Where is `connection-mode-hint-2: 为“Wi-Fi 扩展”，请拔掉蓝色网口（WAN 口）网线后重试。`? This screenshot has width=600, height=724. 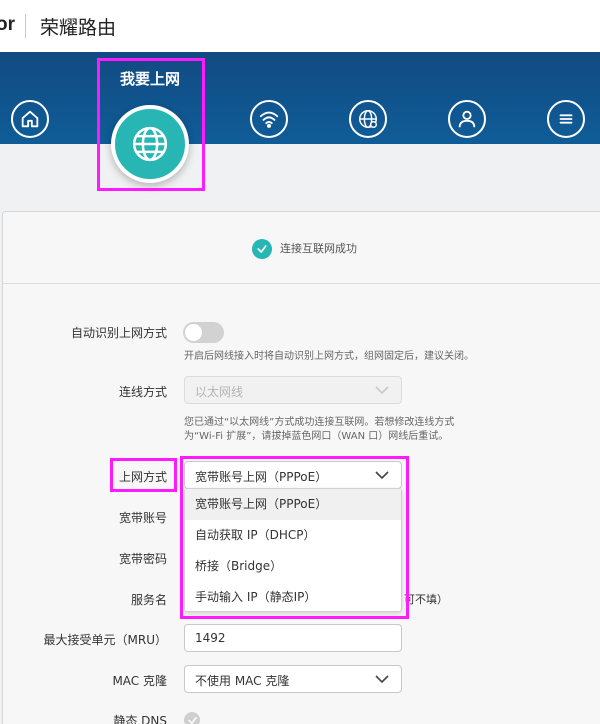 connection-mode-hint-2: 为“Wi-Fi 扩展”，请拔掉蓝色网口（WAN 口）网线后重试。 is located at coordinates (316, 436).